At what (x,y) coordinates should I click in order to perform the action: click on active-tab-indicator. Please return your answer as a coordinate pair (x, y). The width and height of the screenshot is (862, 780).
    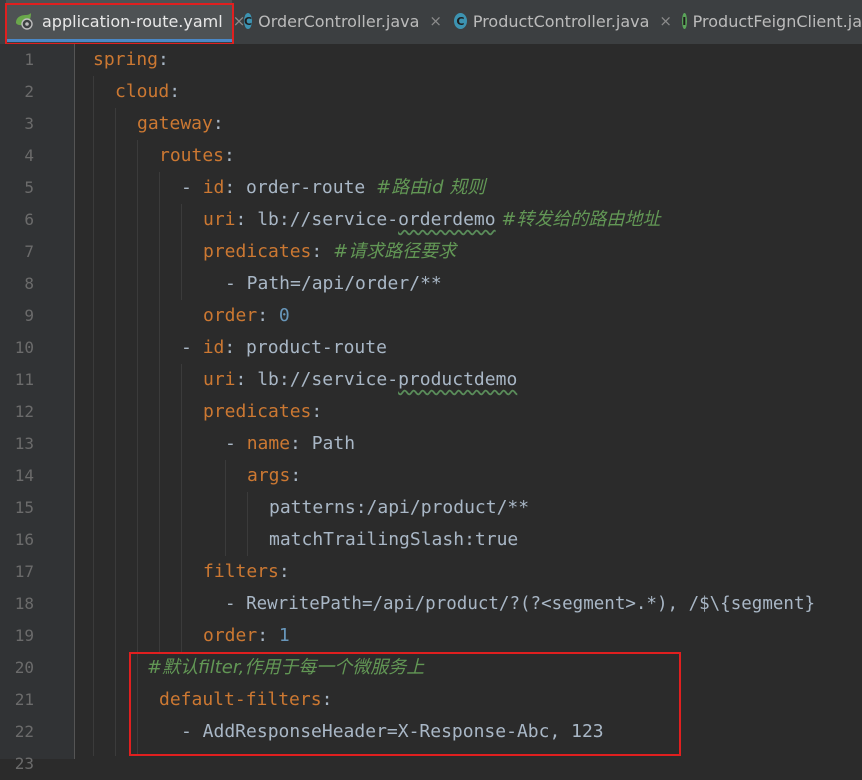
    Looking at the image, I should click on (119, 40).